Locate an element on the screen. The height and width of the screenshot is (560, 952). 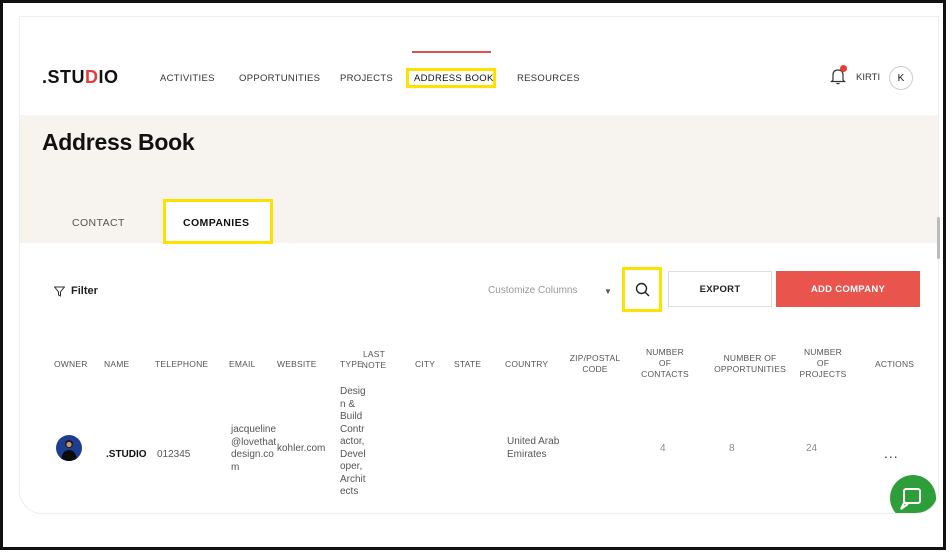
col-actions: ACTIONS is located at coordinates (895, 364).